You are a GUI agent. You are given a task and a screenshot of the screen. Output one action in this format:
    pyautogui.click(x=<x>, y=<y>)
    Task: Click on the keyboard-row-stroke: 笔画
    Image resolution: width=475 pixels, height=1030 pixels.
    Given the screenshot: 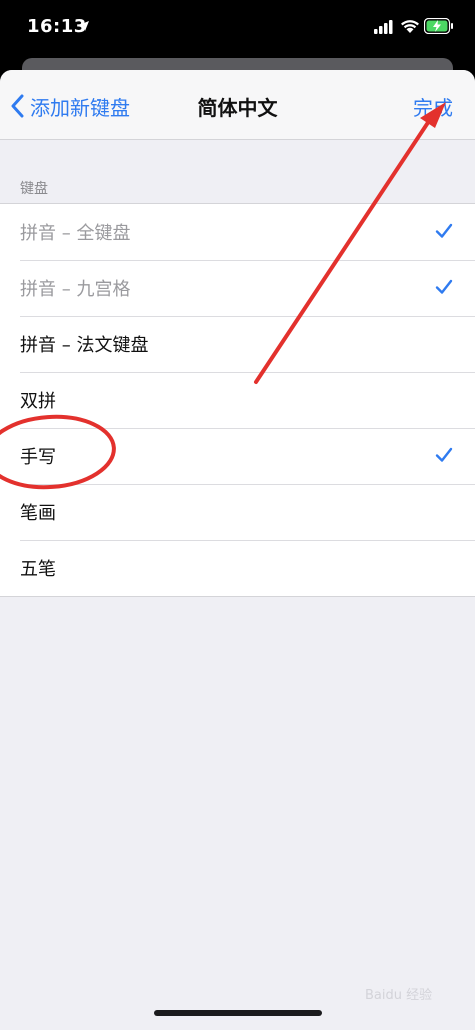 What is the action you would take?
    pyautogui.click(x=237, y=512)
    